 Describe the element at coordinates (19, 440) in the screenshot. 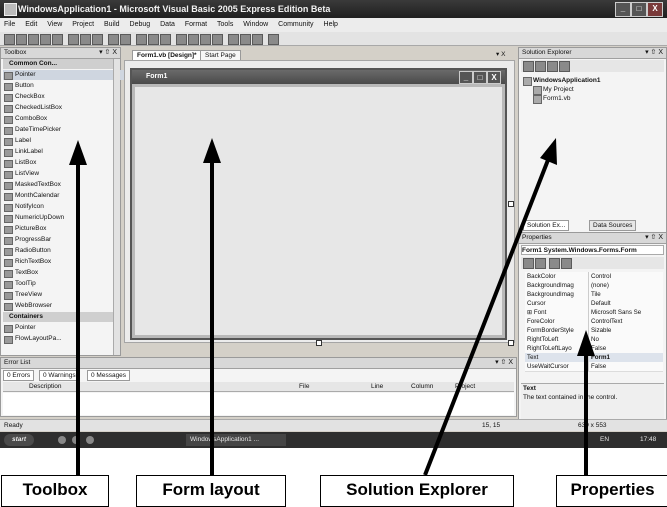

I see `start-button: start` at that location.